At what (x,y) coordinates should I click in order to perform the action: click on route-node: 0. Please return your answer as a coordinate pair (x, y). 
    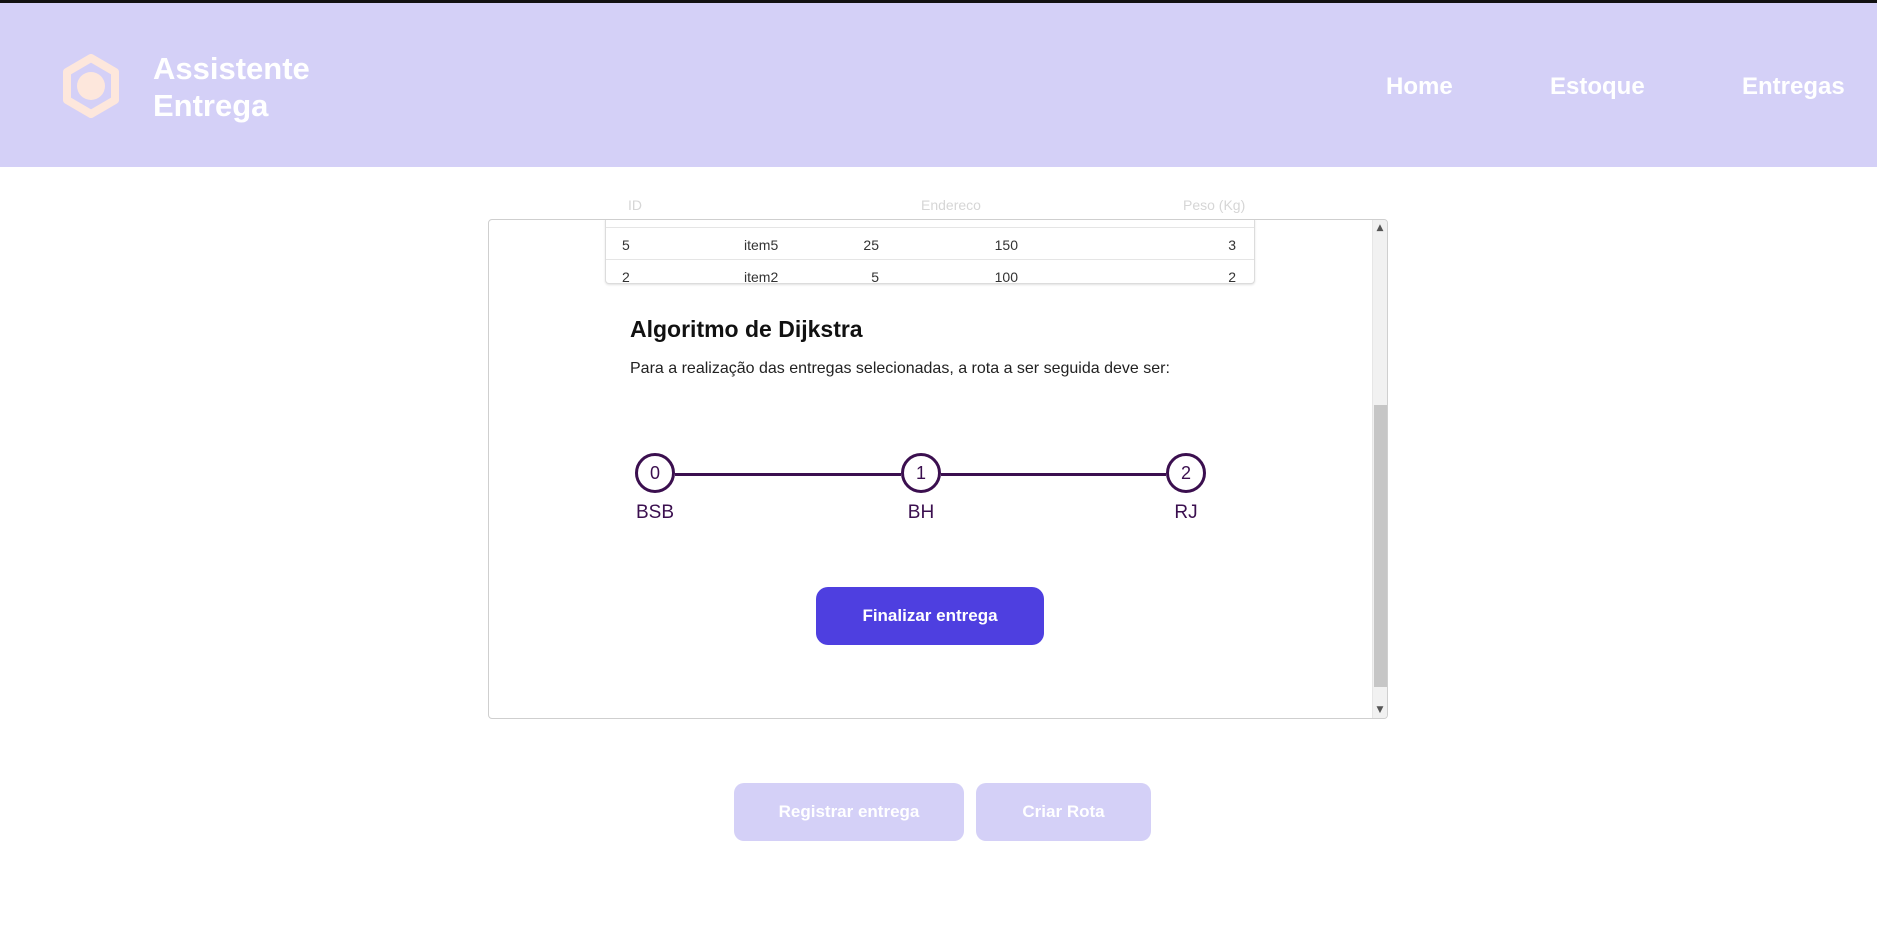
    Looking at the image, I should click on (655, 473).